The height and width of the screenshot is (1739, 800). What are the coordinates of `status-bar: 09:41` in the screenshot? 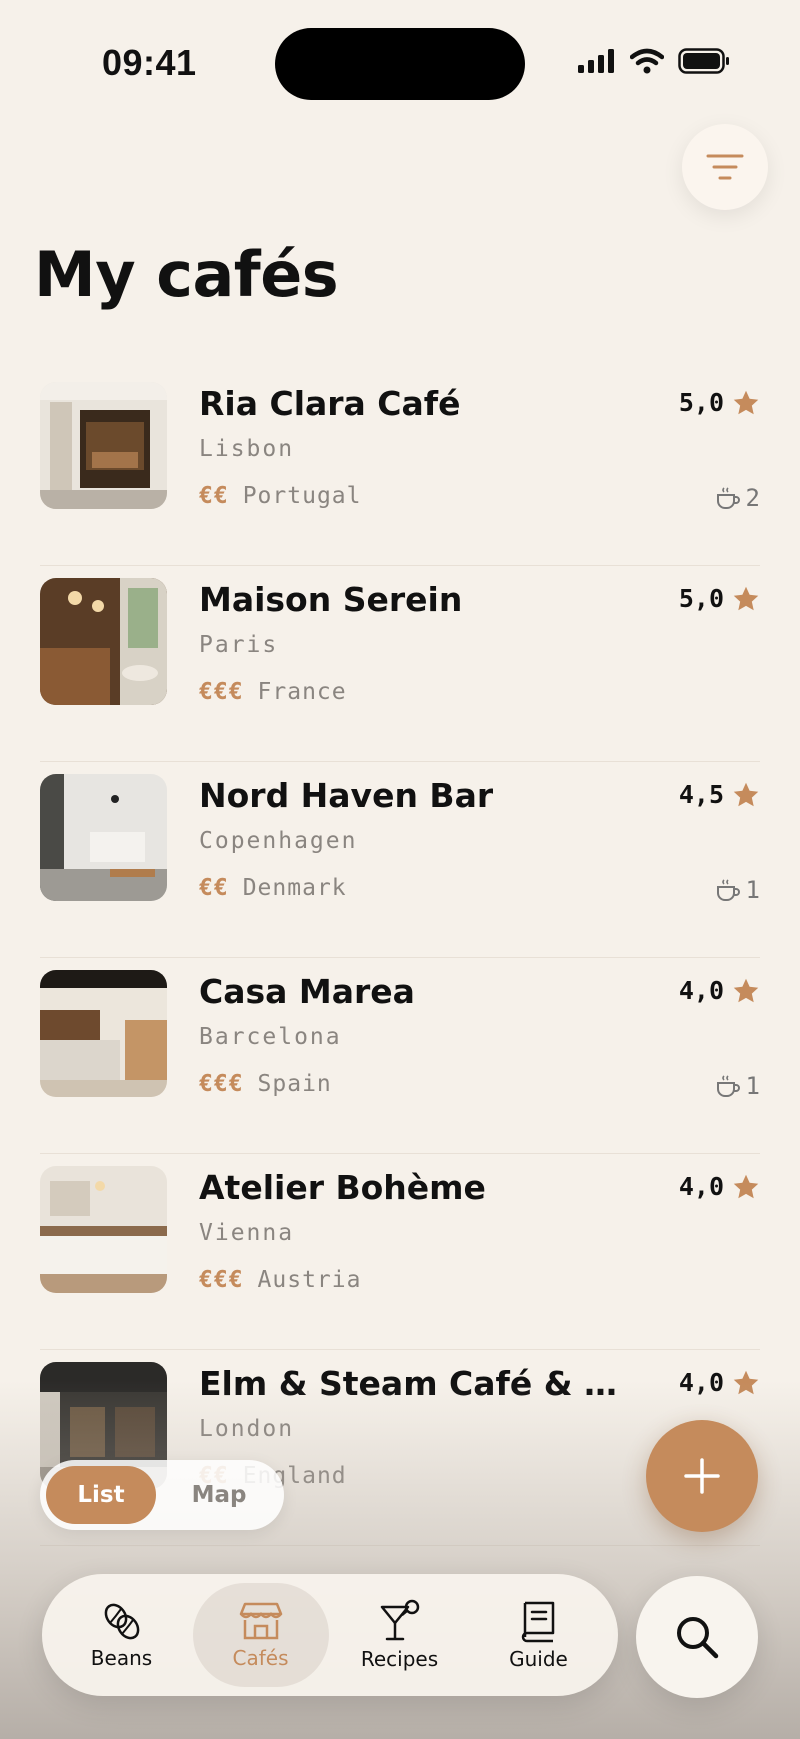 It's located at (400, 65).